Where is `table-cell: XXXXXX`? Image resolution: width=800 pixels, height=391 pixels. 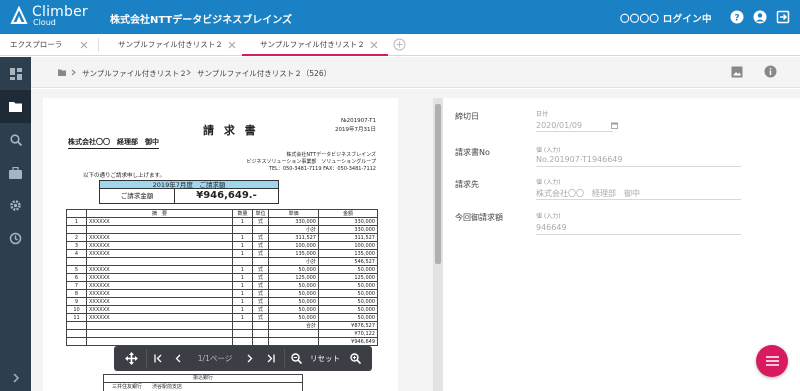
table-cell: XXXXXX is located at coordinates (159, 301).